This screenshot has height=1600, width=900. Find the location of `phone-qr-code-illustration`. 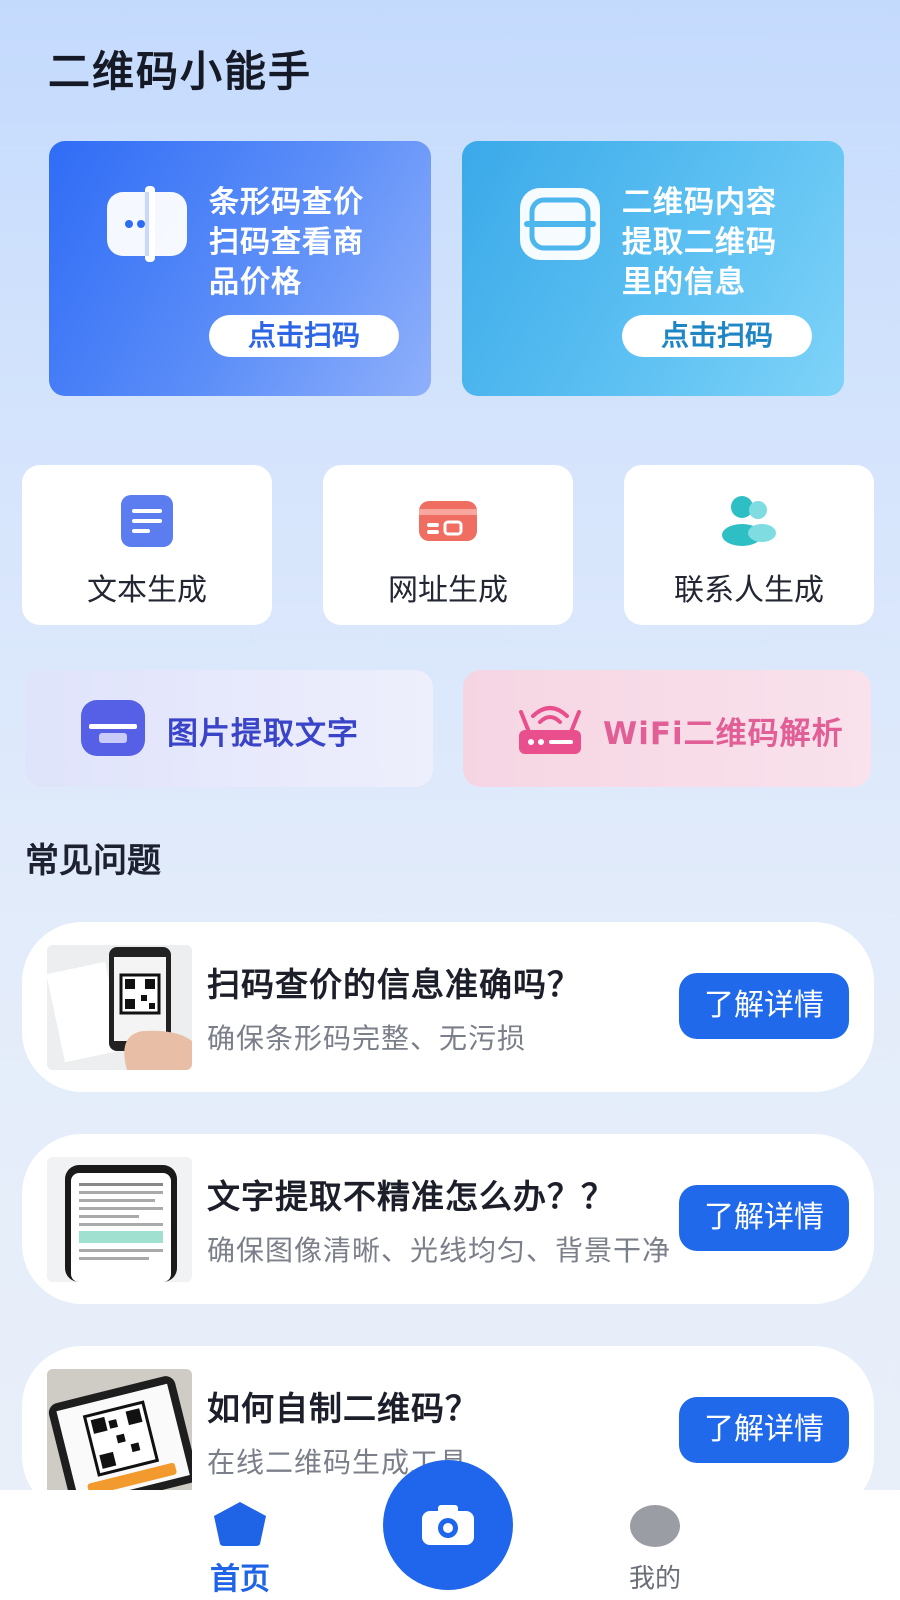

phone-qr-code-illustration is located at coordinates (119, 1431).